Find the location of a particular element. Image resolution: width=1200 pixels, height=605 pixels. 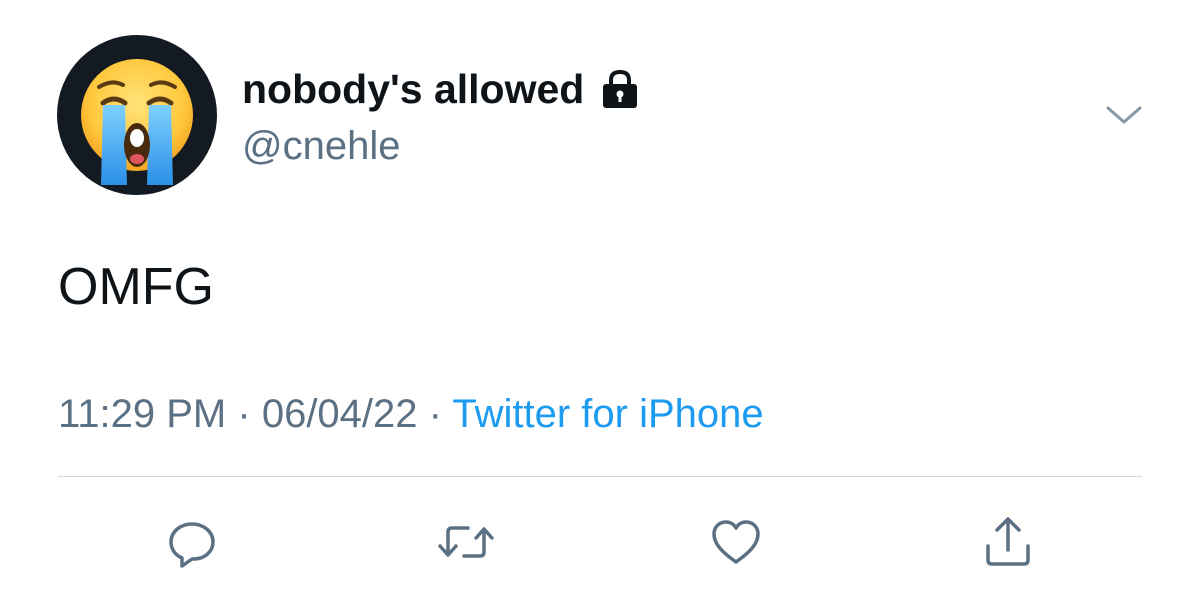

tweet-time: 11:29 PM is located at coordinates (142, 414).